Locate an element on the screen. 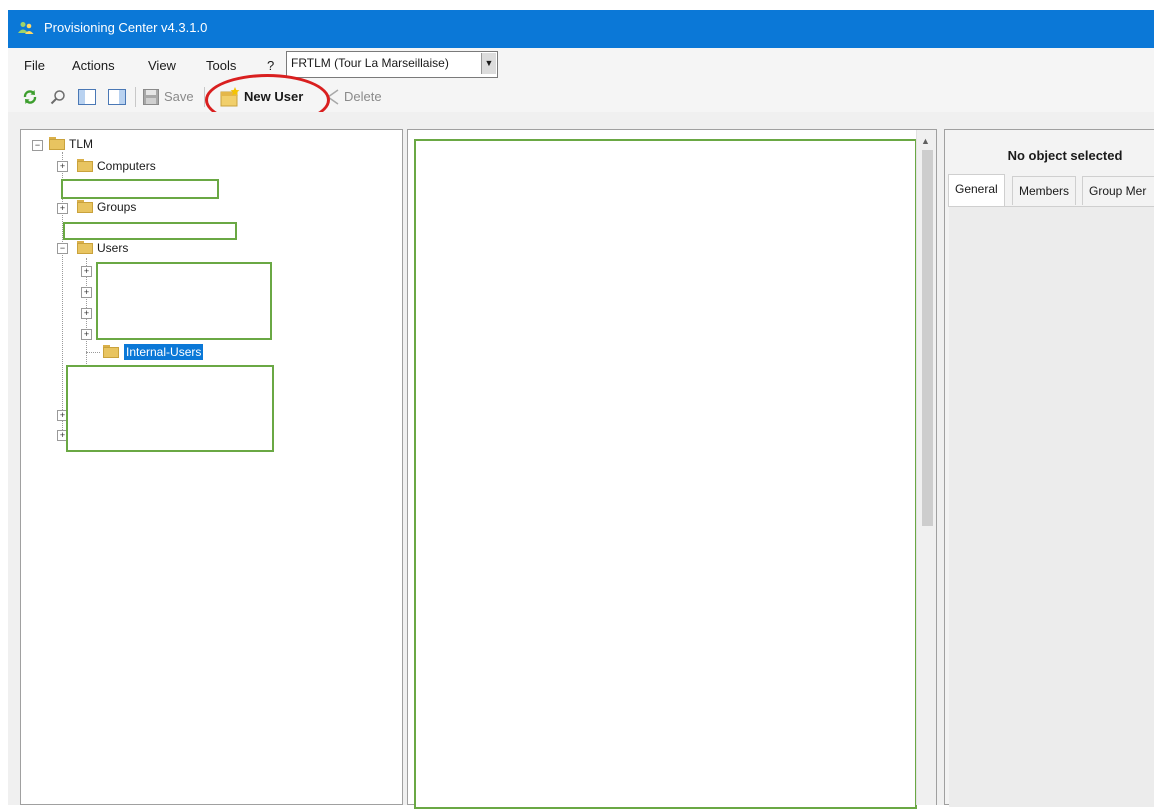 This screenshot has height=809, width=1154. toolbar: Save New User Delete is located at coordinates (581, 97).